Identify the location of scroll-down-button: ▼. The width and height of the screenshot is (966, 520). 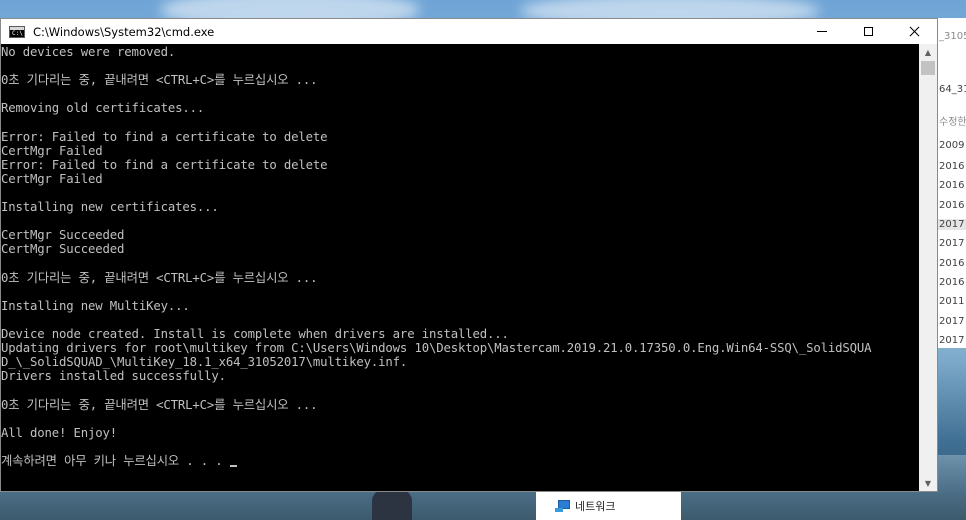
(928, 483).